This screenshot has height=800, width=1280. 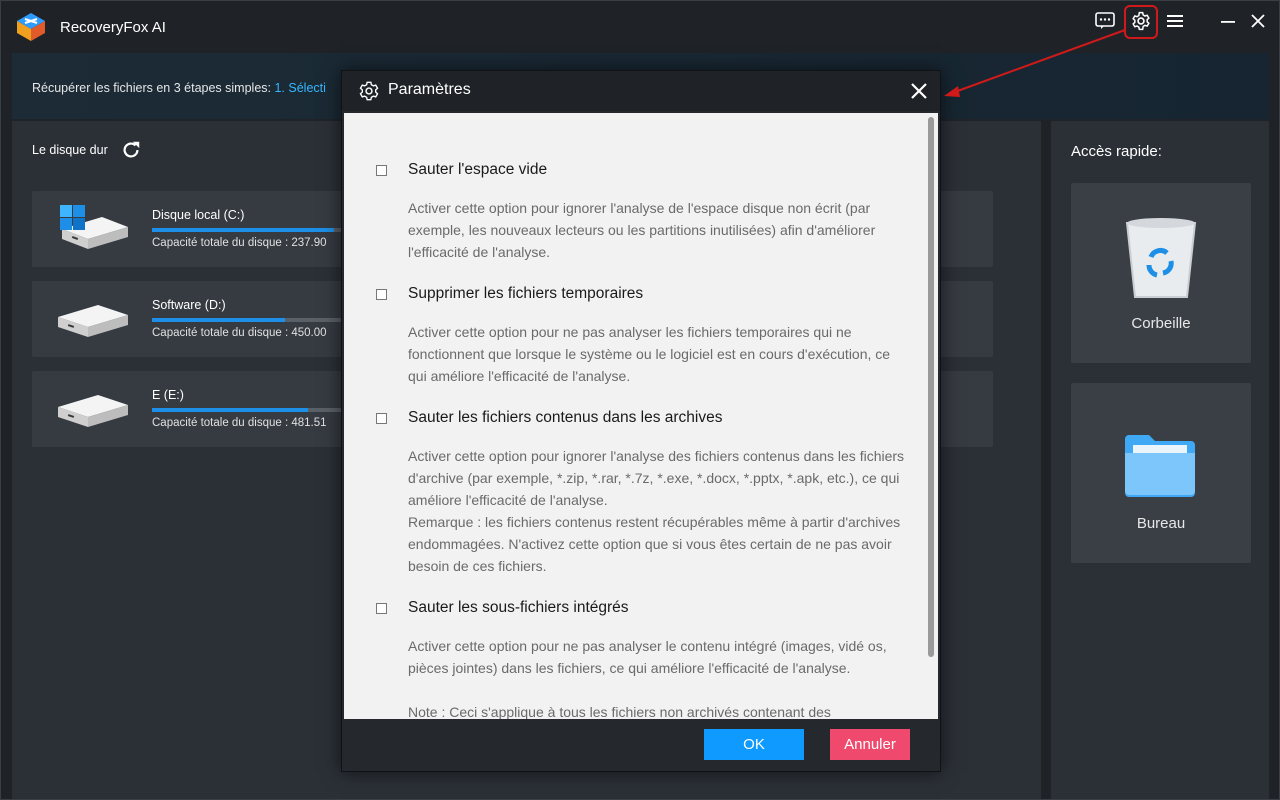 What do you see at coordinates (1161, 323) in the screenshot?
I see `quick-access-label: Corbeille` at bounding box center [1161, 323].